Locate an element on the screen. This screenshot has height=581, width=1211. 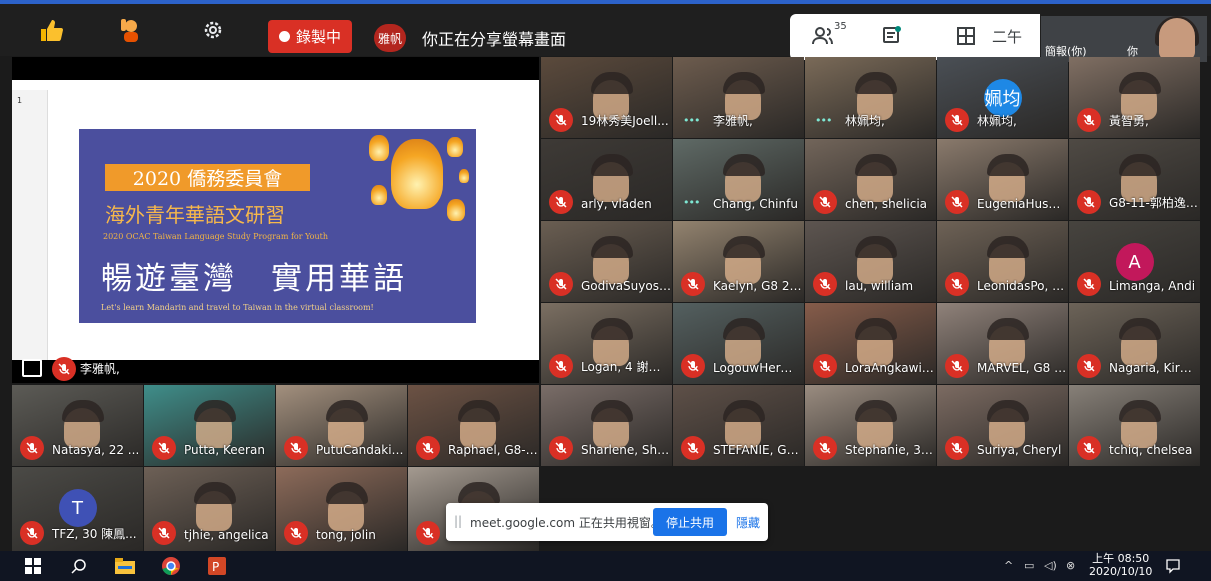
participant-tile: 黃智勇, is located at coordinates (1134, 97).